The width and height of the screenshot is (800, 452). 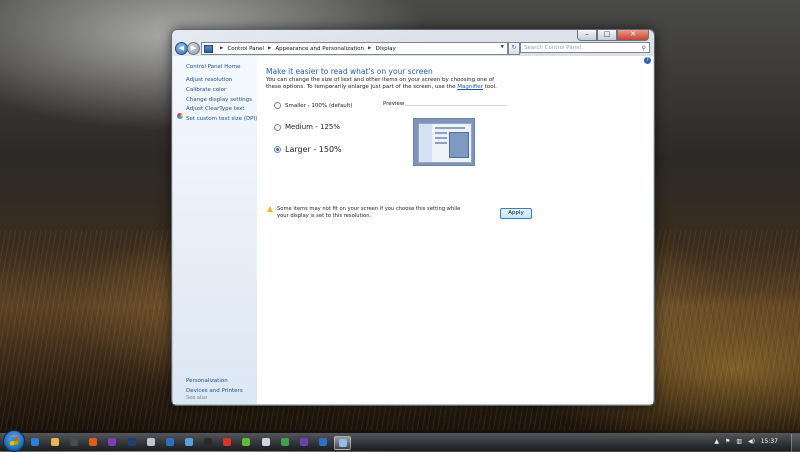 I want to click on radio-larger, so click(x=277, y=149).